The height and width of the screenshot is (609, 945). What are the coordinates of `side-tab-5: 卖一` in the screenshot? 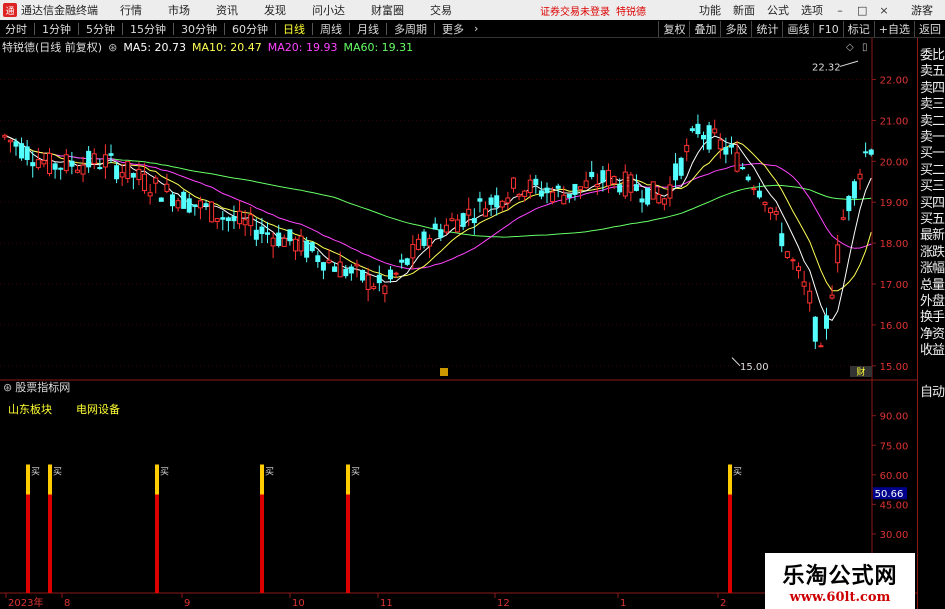 It's located at (931, 138).